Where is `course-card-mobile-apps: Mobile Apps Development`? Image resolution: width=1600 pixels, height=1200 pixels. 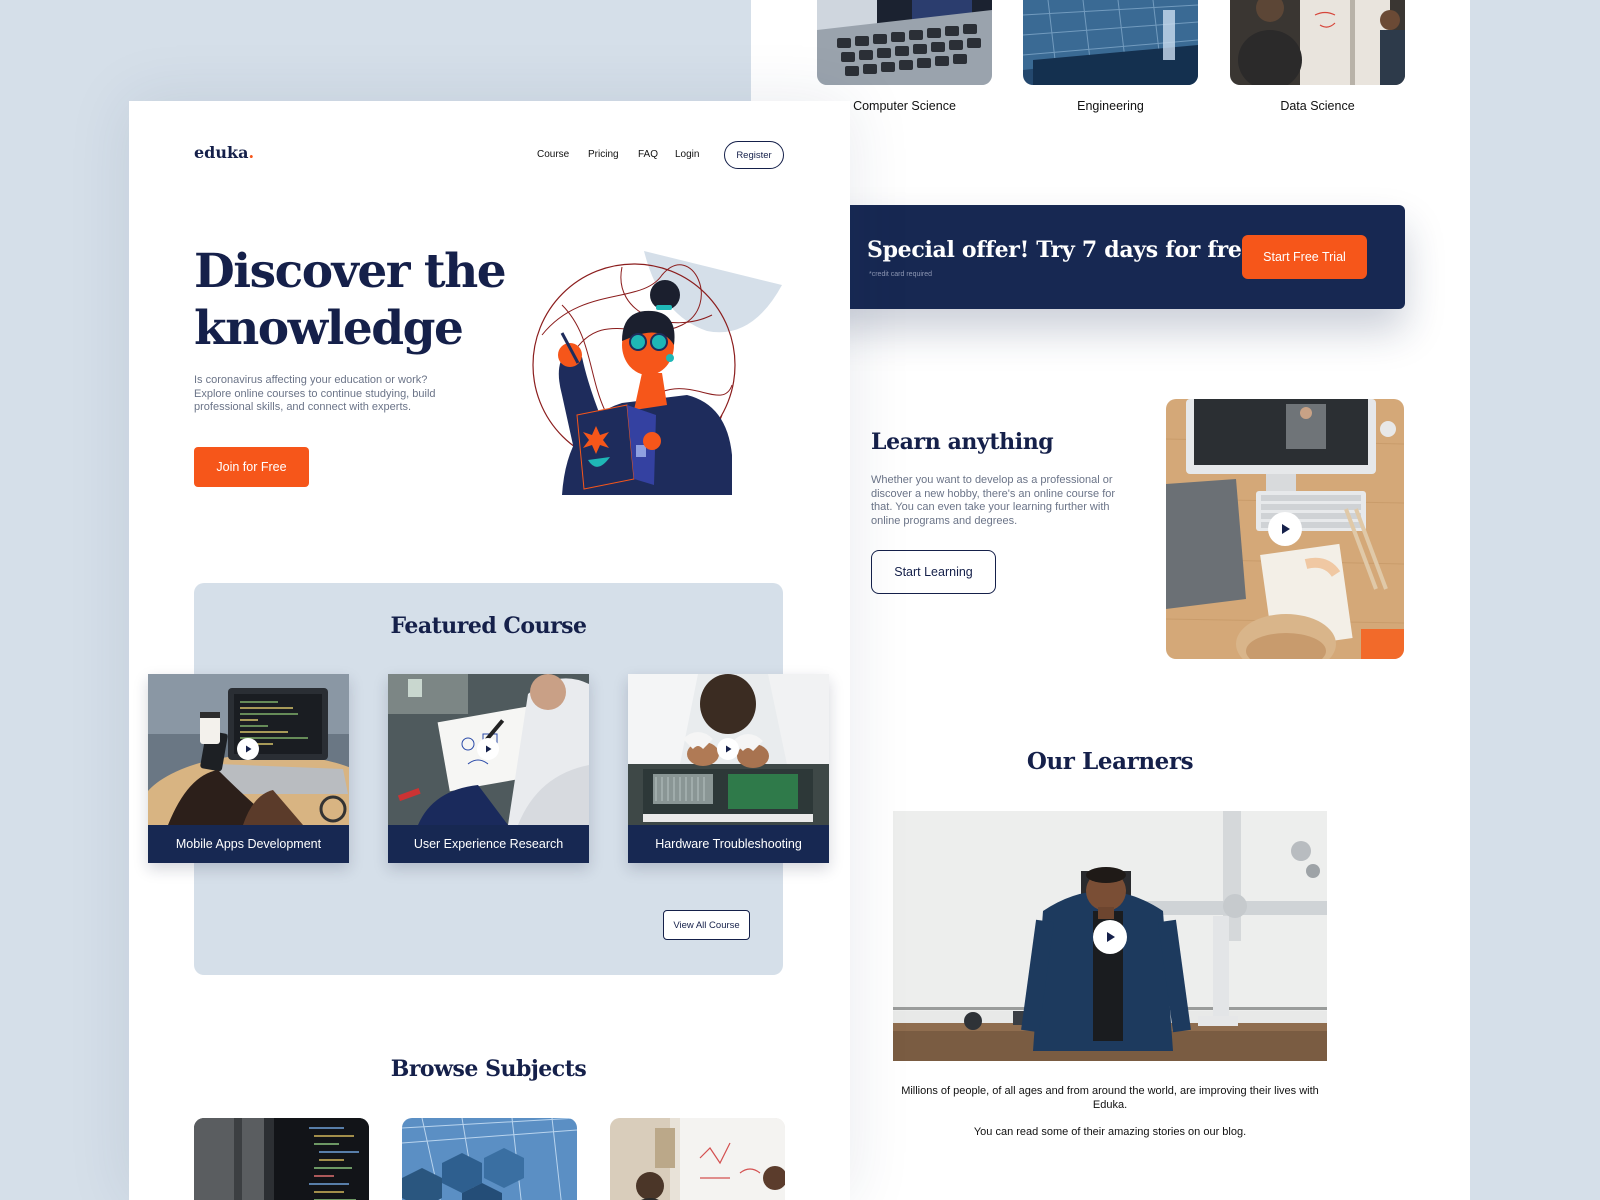 course-card-mobile-apps: Mobile Apps Development is located at coordinates (248, 768).